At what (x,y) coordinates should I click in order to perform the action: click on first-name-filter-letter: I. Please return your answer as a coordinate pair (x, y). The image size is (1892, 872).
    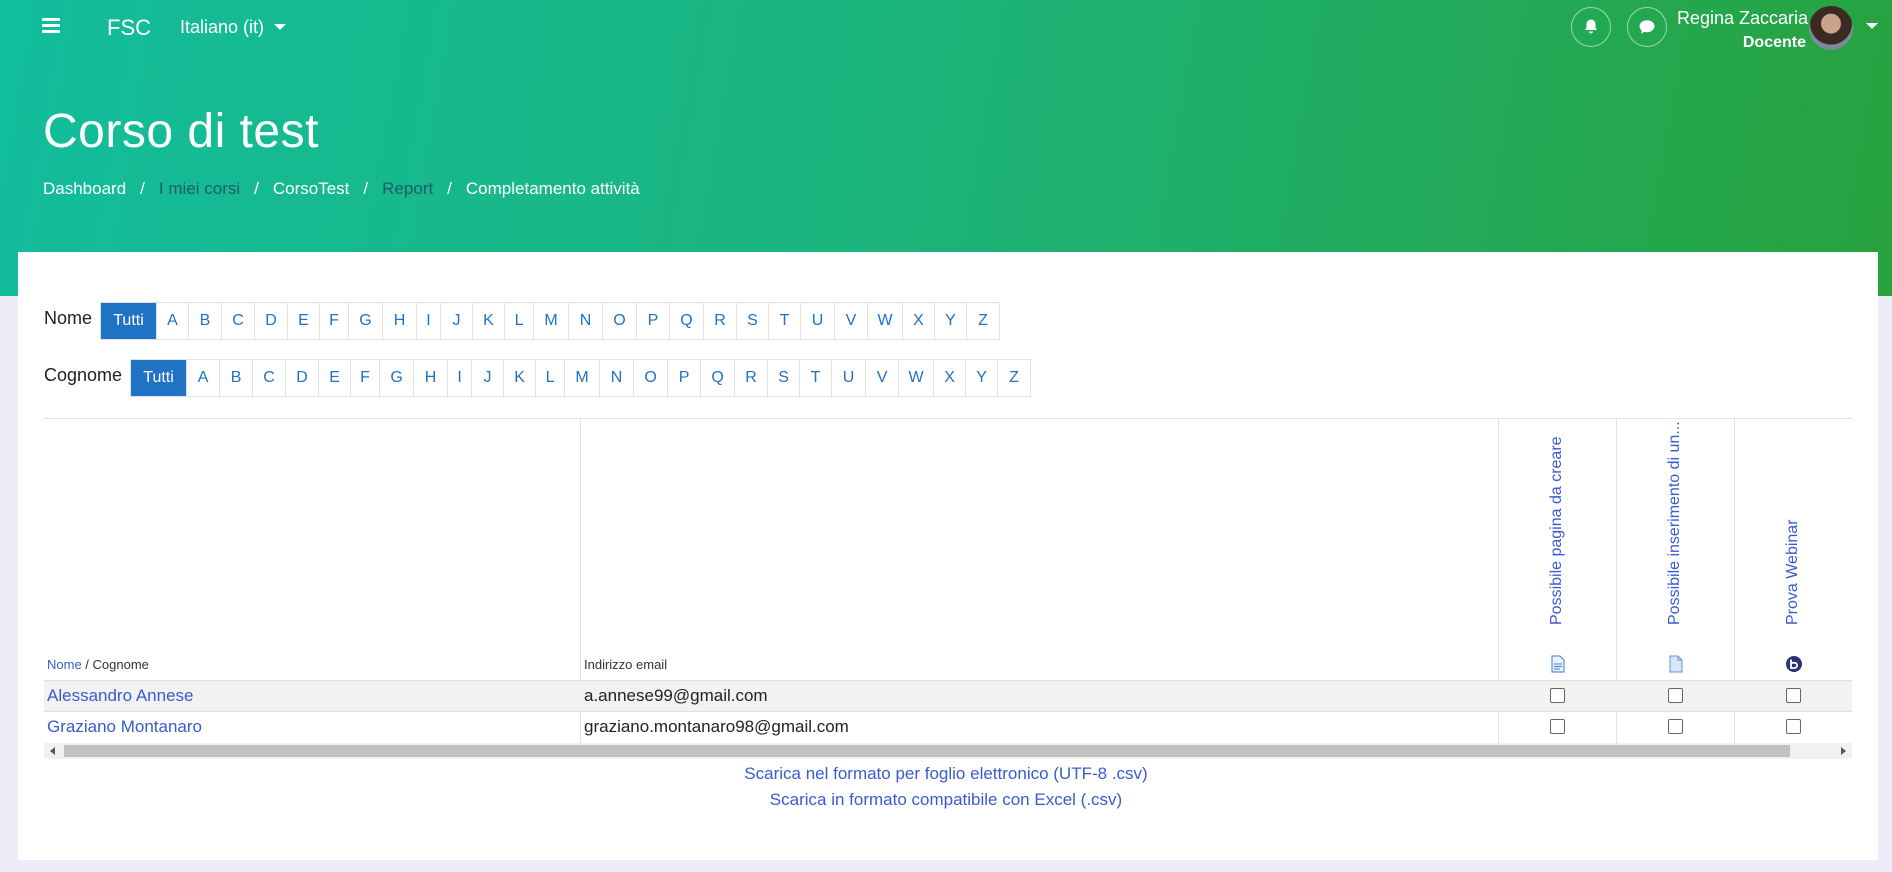
    Looking at the image, I should click on (428, 321).